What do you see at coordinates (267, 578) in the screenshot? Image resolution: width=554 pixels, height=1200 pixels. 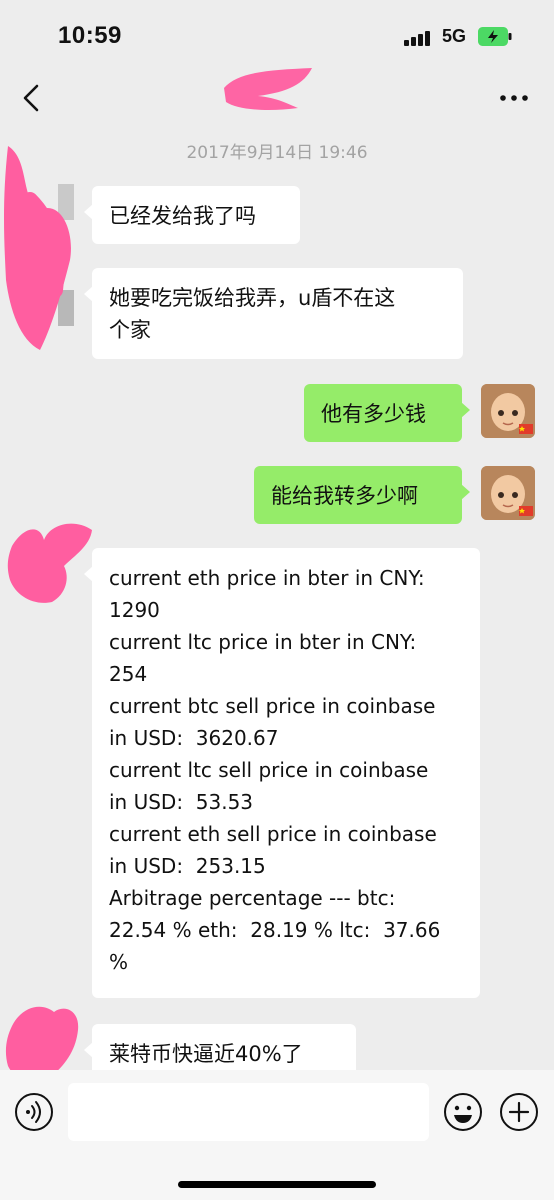 I see `message-text: current eth price in bter in CNY:` at bounding box center [267, 578].